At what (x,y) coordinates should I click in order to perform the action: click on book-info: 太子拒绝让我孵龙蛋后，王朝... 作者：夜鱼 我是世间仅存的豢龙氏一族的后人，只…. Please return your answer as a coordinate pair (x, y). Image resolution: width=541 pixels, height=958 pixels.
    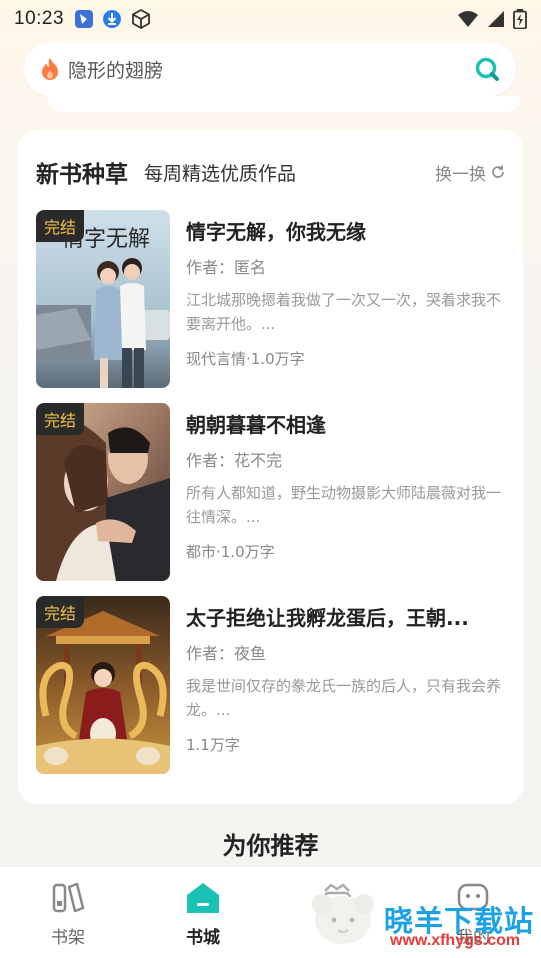
    Looking at the image, I should click on (345, 678).